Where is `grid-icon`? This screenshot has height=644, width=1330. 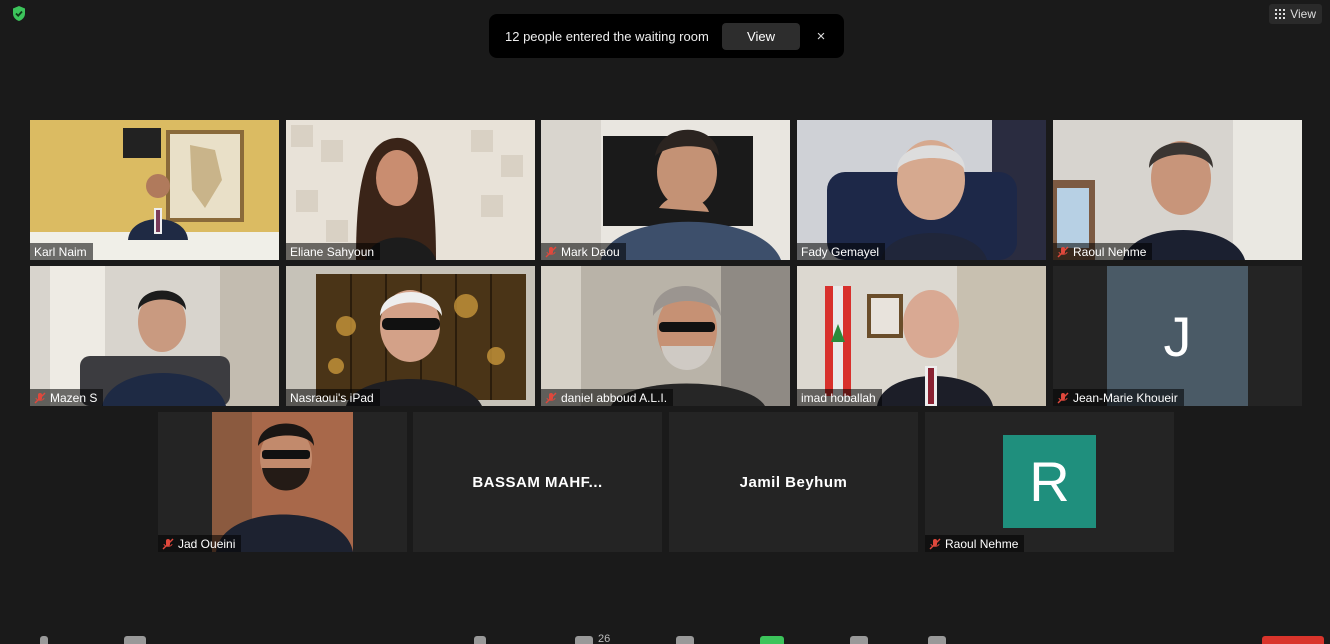
grid-icon is located at coordinates (1280, 14).